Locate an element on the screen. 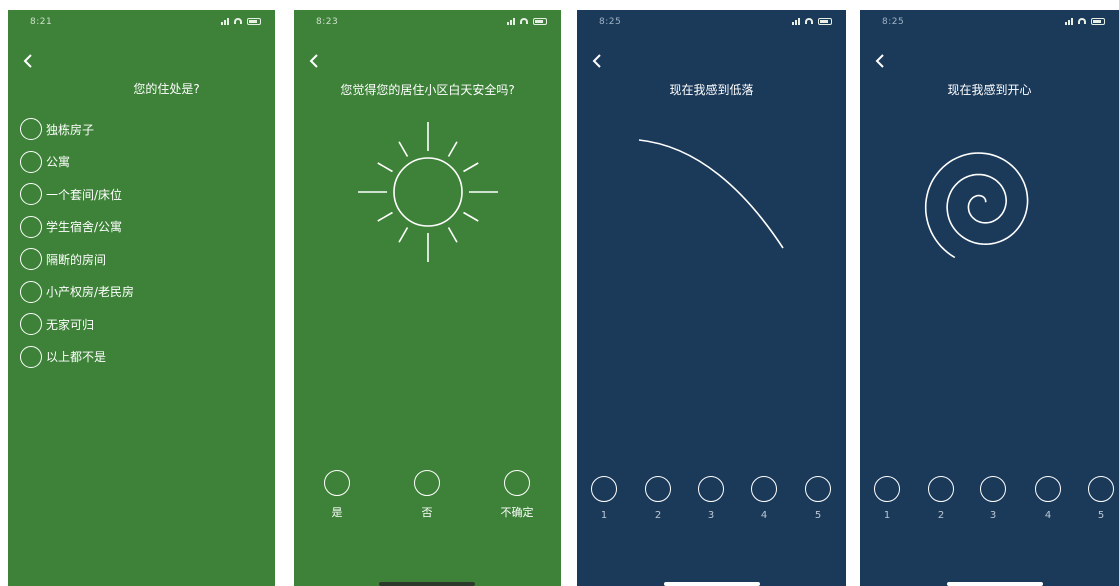 The height and width of the screenshot is (586, 1119). option-detached-house: 独栋房子 is located at coordinates (77, 129).